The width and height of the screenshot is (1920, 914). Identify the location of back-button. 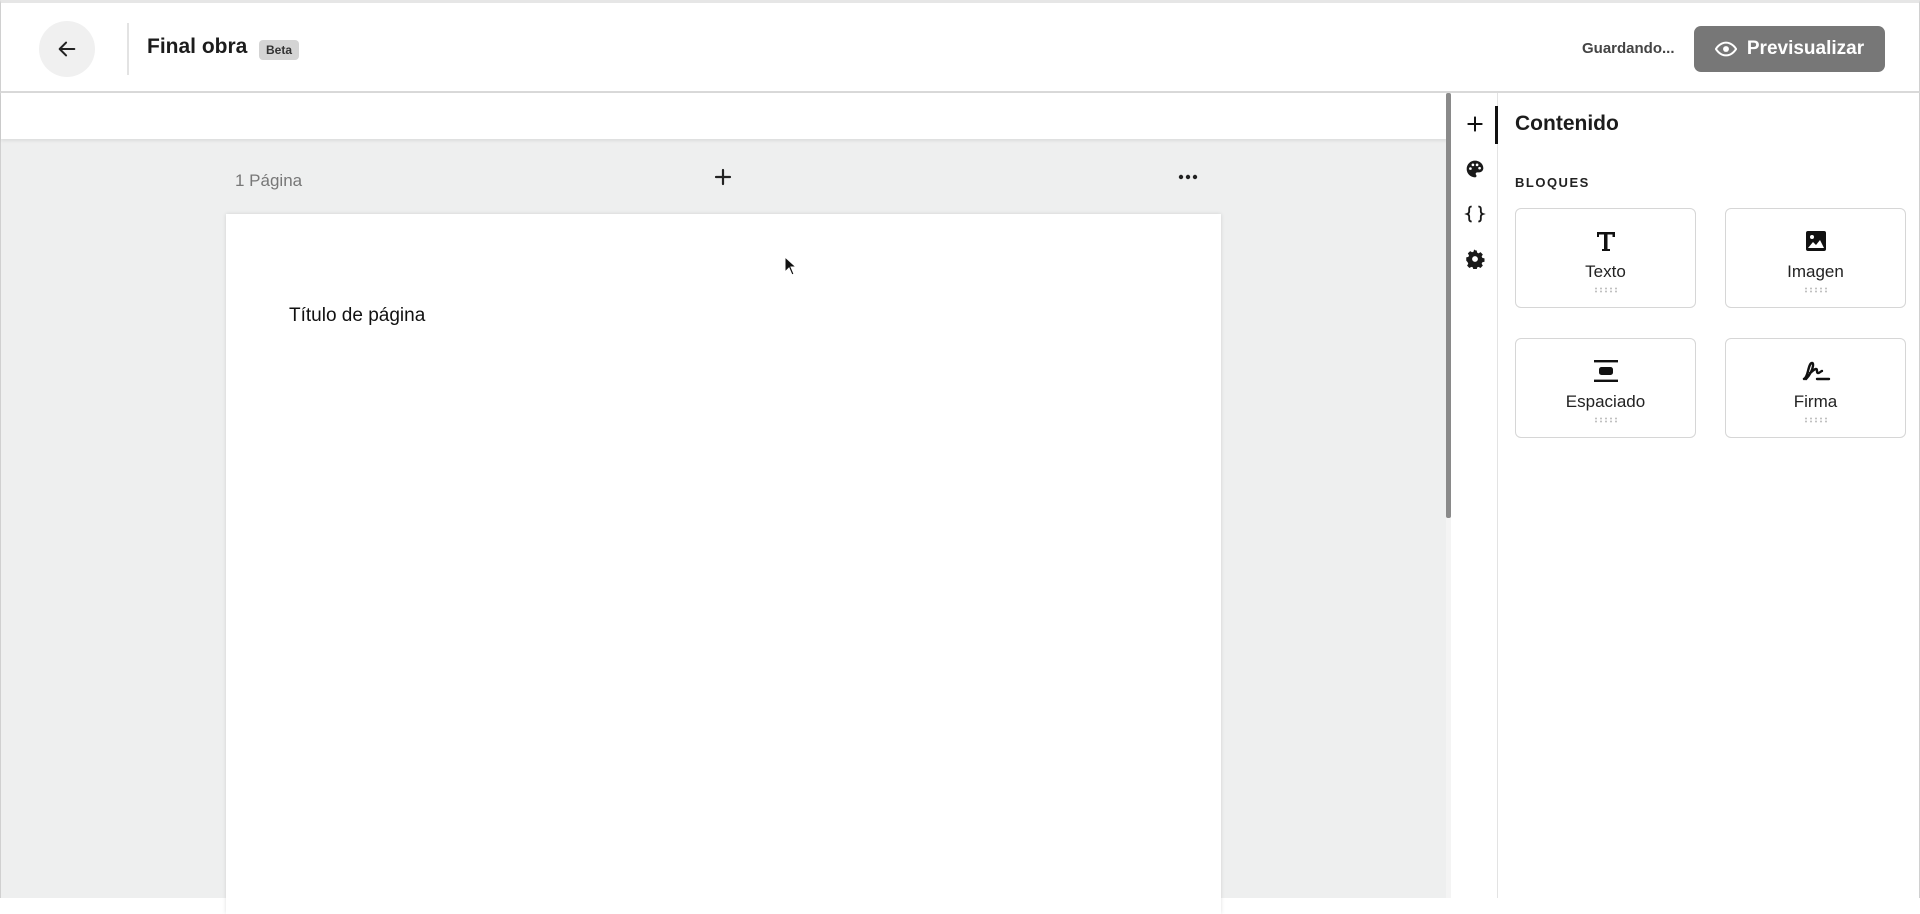
(67, 49).